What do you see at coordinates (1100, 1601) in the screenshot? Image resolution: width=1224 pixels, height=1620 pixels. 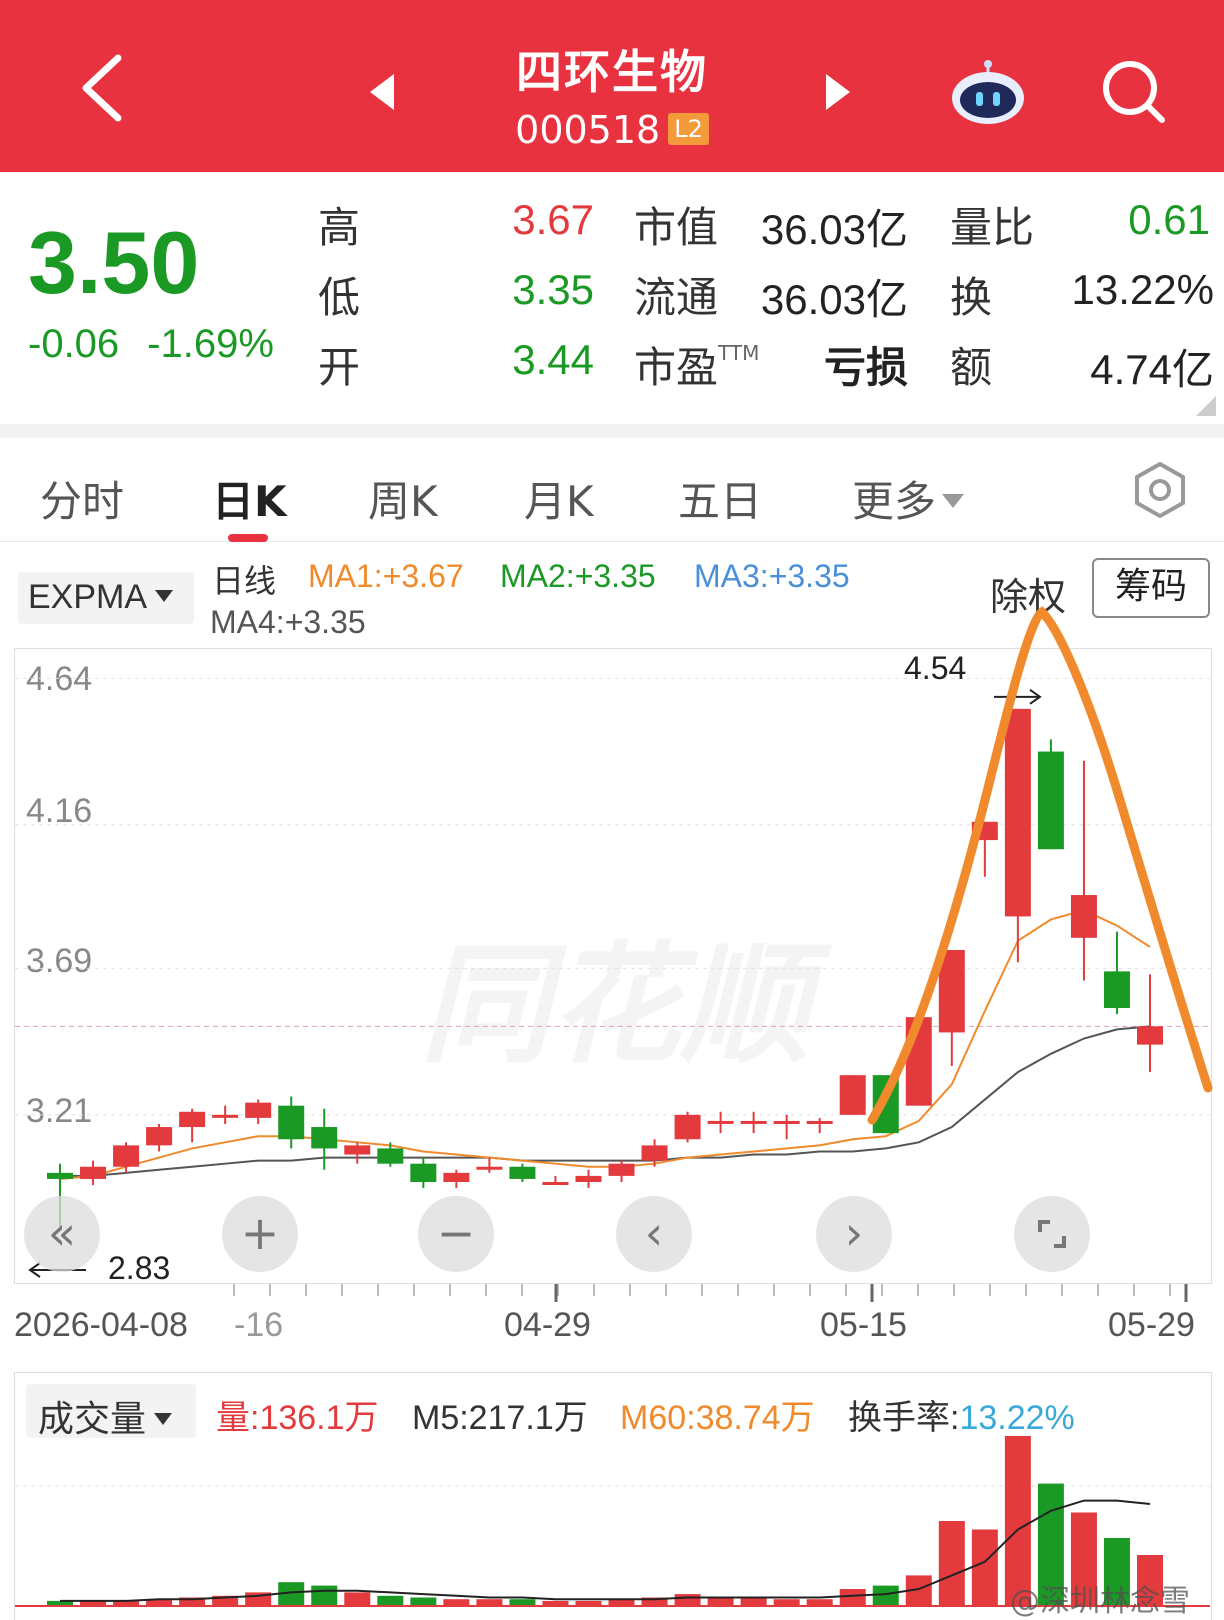 I see `weibo-credit: @深圳林念雪` at bounding box center [1100, 1601].